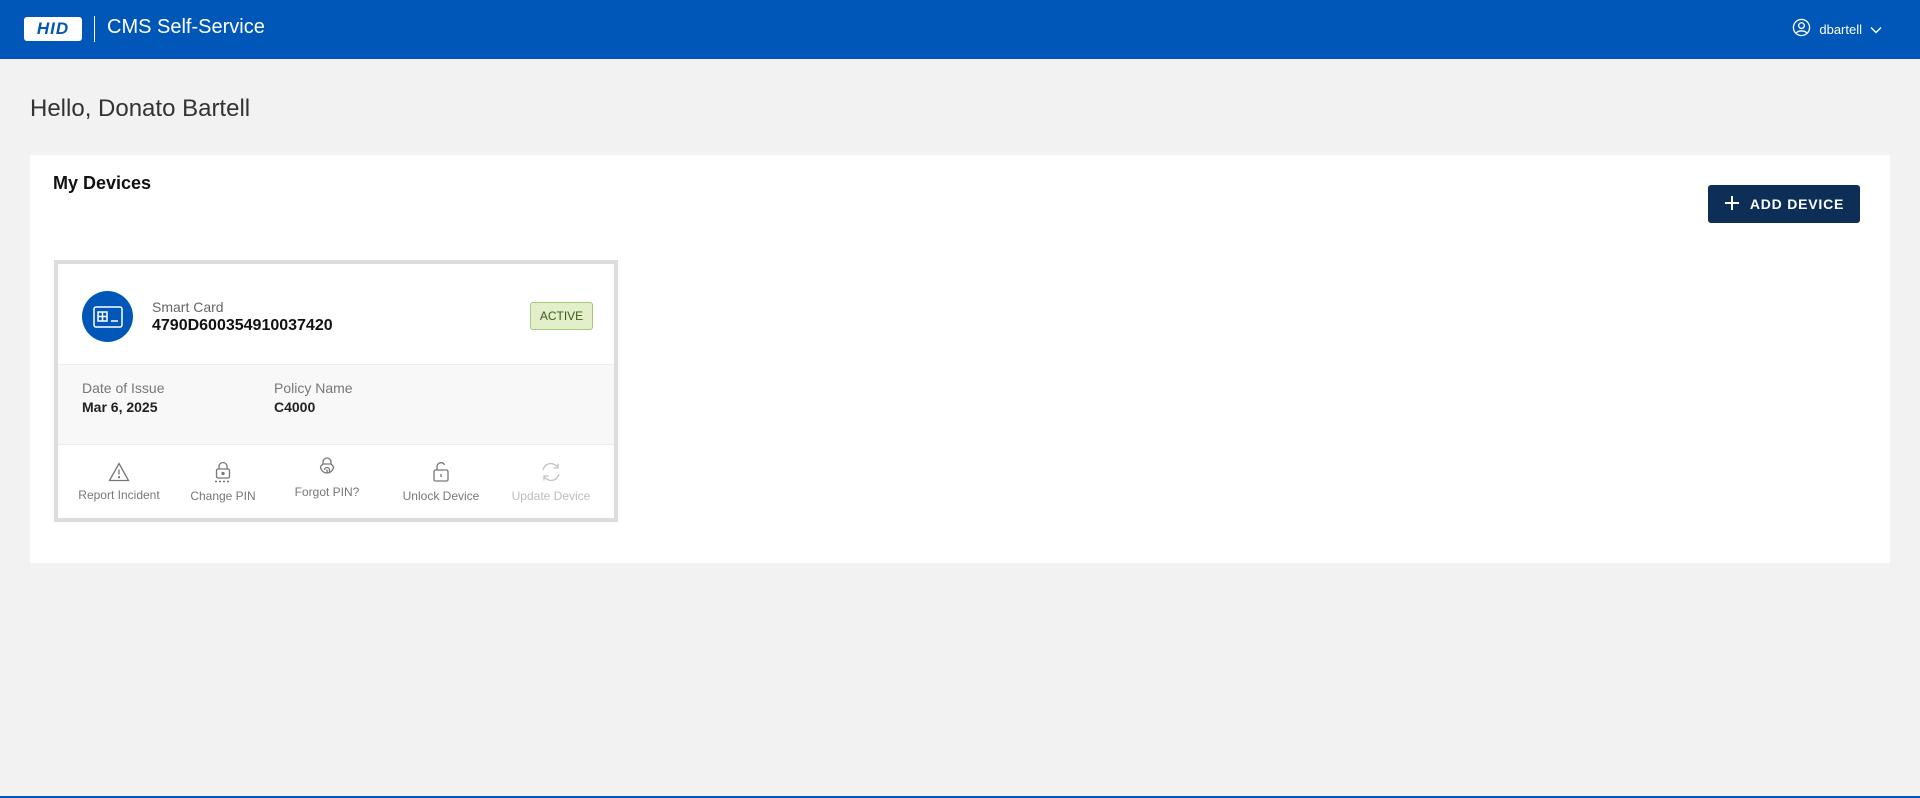  Describe the element at coordinates (1840, 29) in the screenshot. I see `username: dbartell` at that location.